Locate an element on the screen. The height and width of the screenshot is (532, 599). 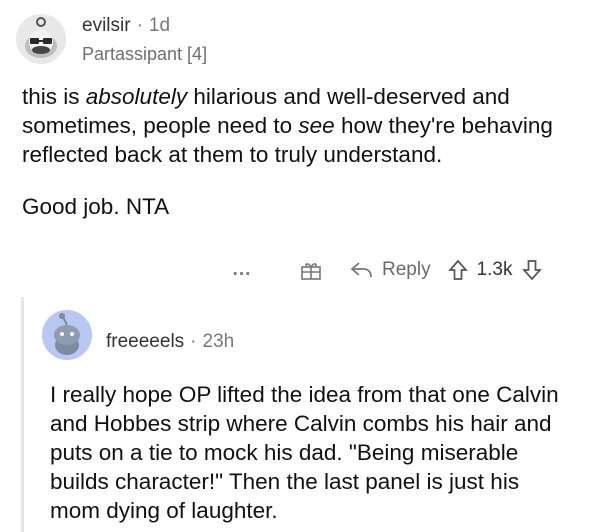
comment-author: evilsir is located at coordinates (106, 25).